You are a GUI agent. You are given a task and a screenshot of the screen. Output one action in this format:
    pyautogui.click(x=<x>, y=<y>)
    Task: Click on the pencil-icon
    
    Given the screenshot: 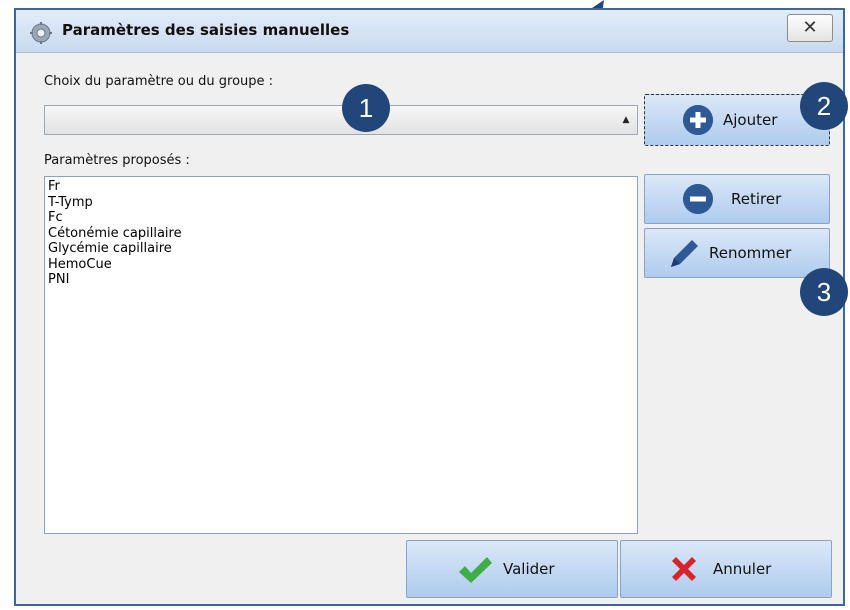 What is the action you would take?
    pyautogui.click(x=684, y=253)
    